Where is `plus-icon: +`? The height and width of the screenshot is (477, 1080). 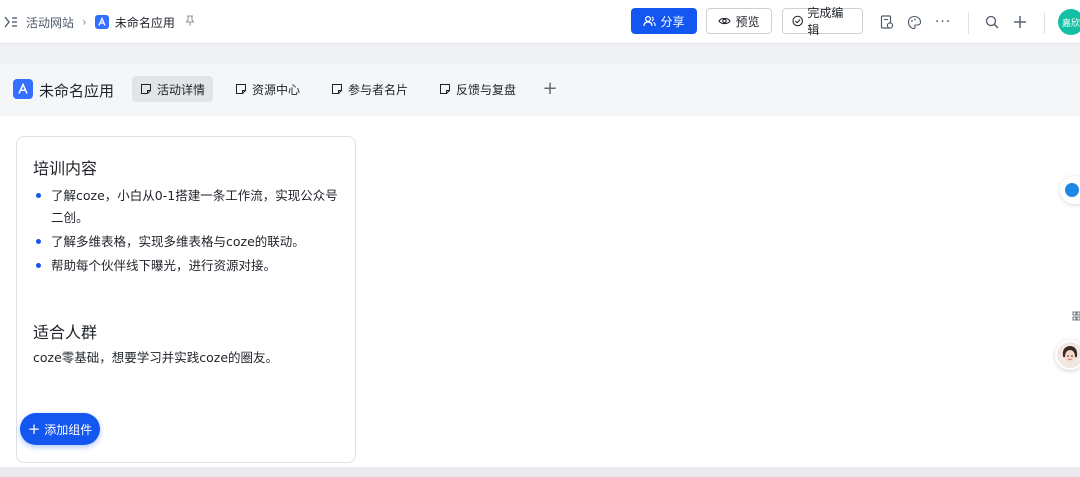 plus-icon: + is located at coordinates (34, 429).